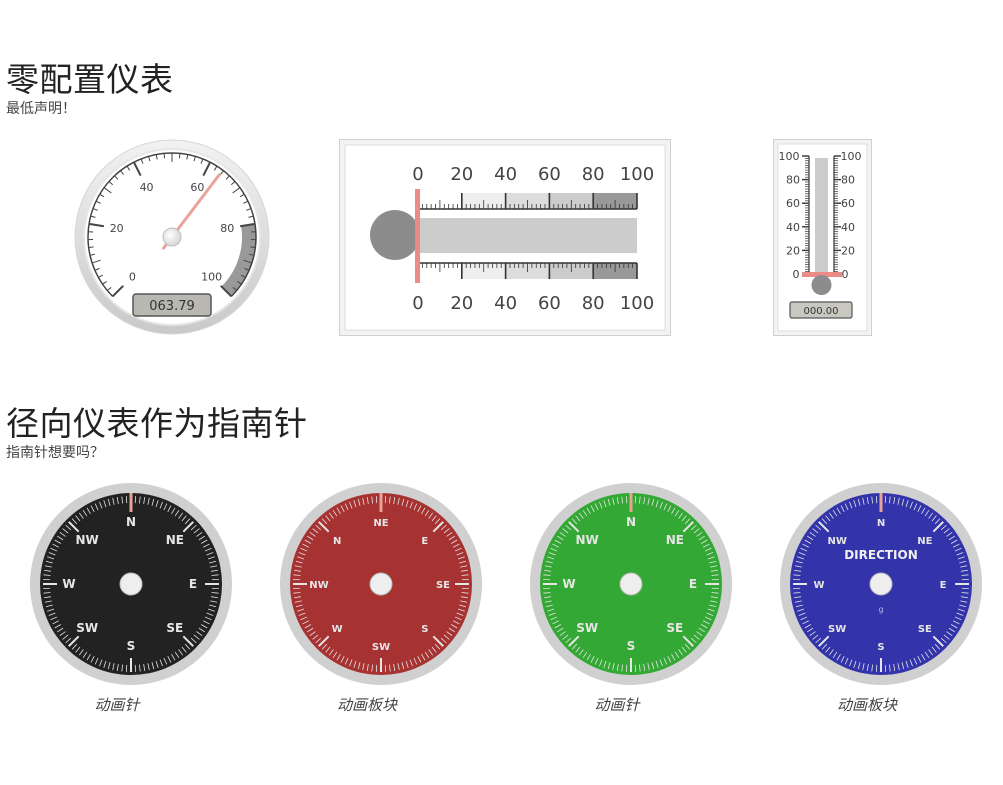 The width and height of the screenshot is (1003, 785). Describe the element at coordinates (55, 453) in the screenshot. I see `section-subtitle-compass: 指南针想要吗？` at that location.